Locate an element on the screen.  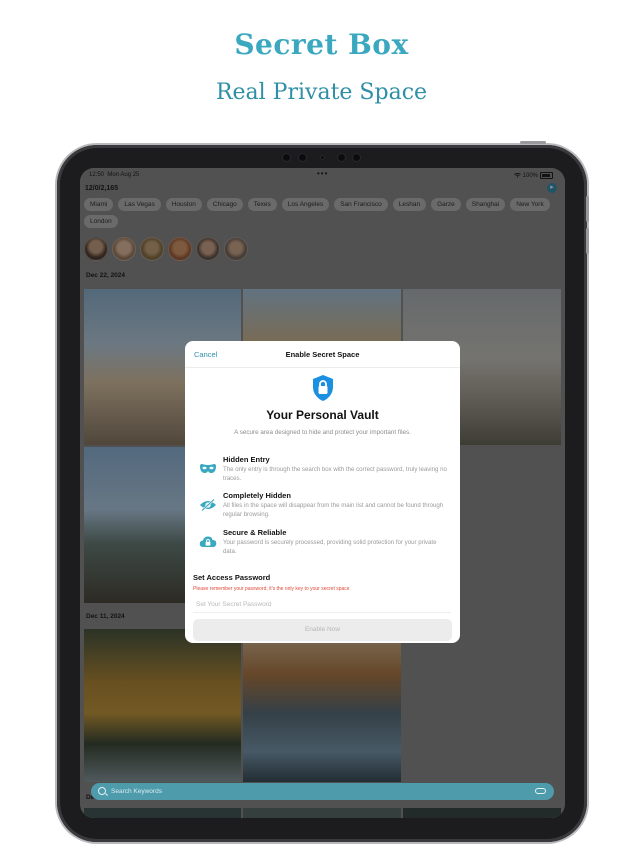
modal-top-bar: Cancel Enable Secret Space is located at coordinates (322, 354).